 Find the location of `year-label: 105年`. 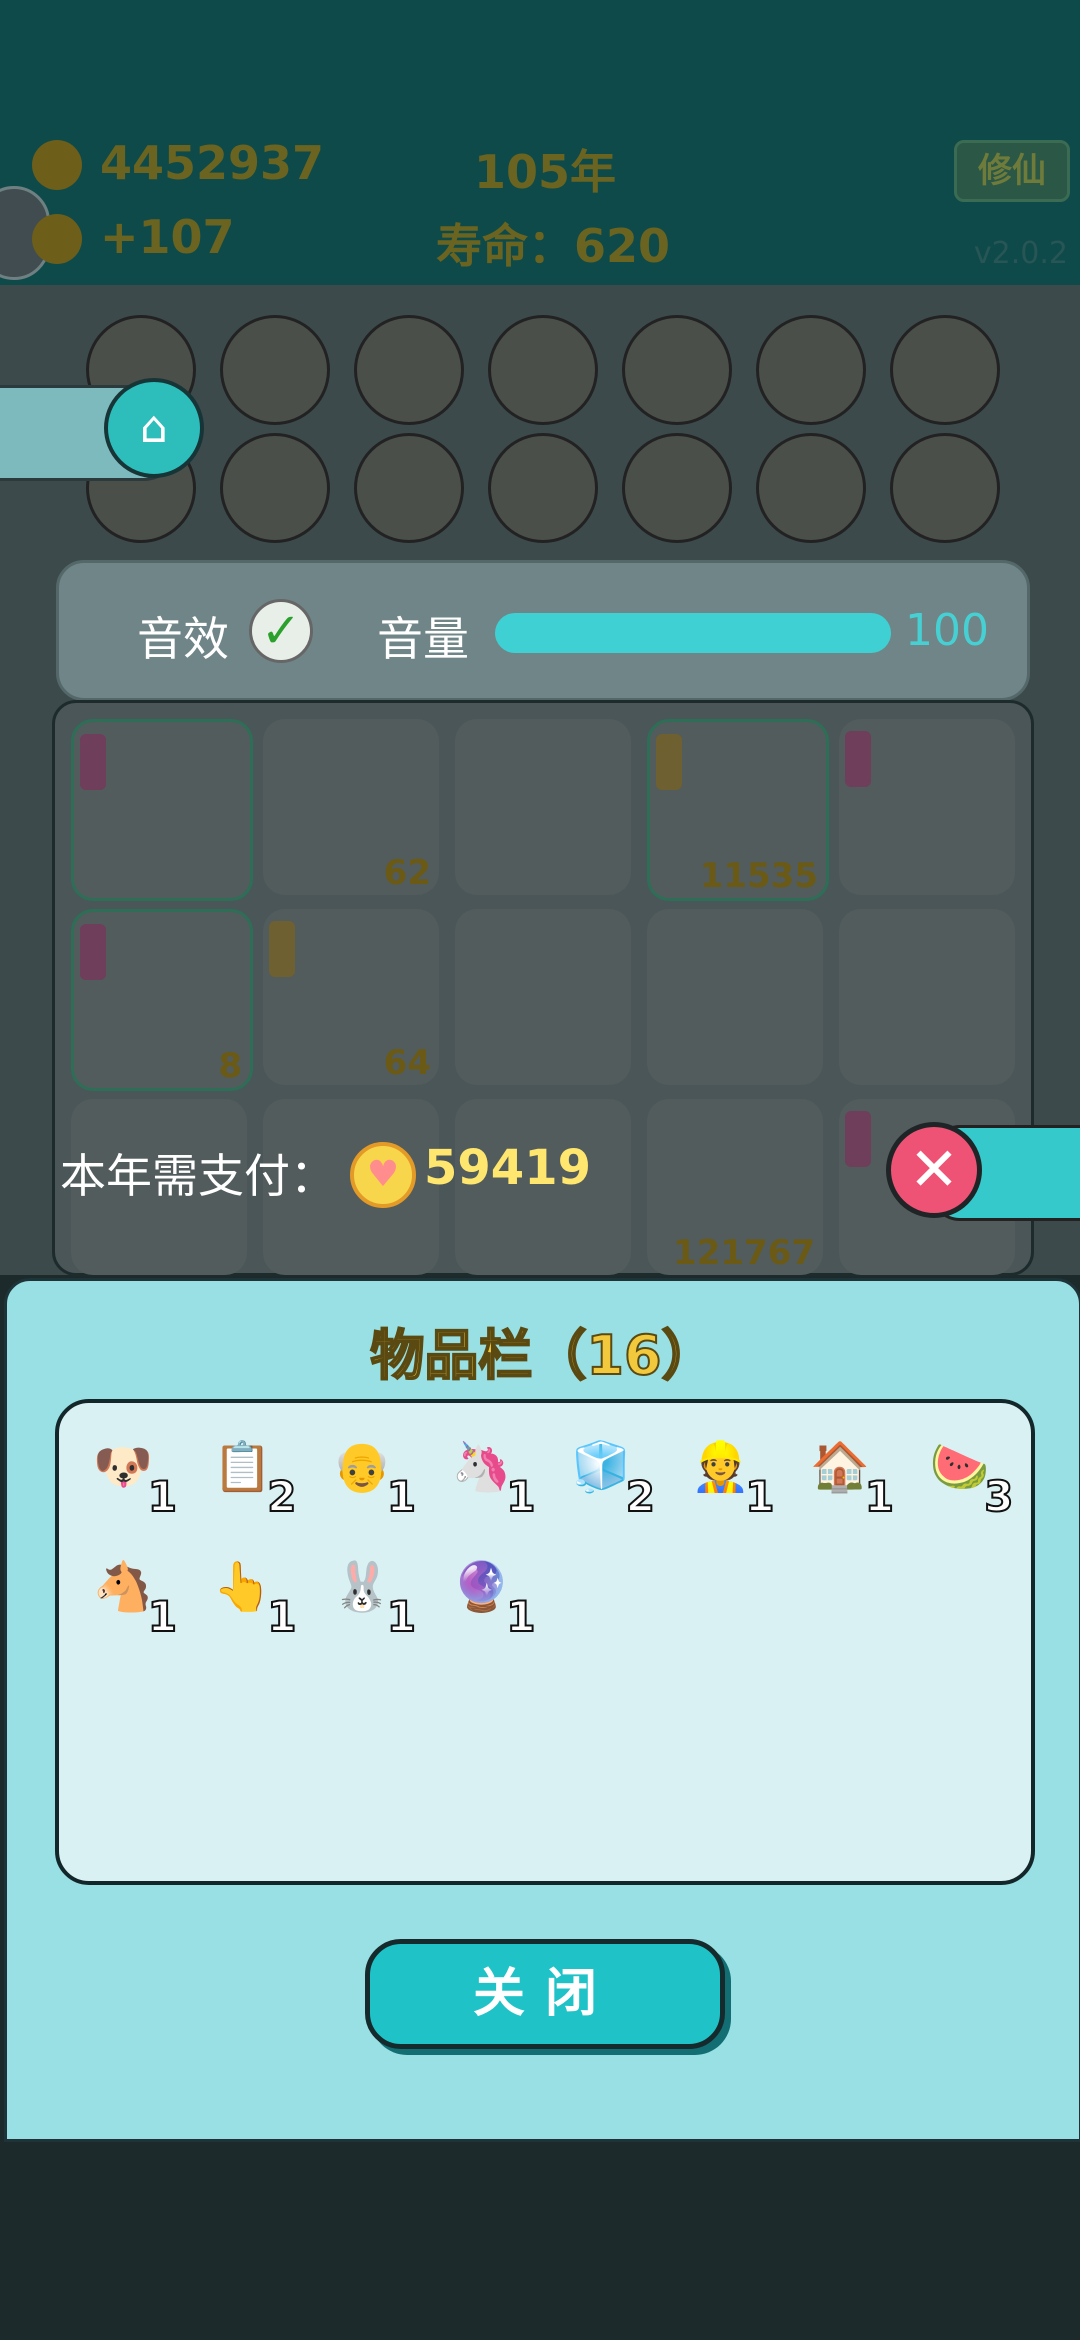

year-label: 105年 is located at coordinates (545, 172).